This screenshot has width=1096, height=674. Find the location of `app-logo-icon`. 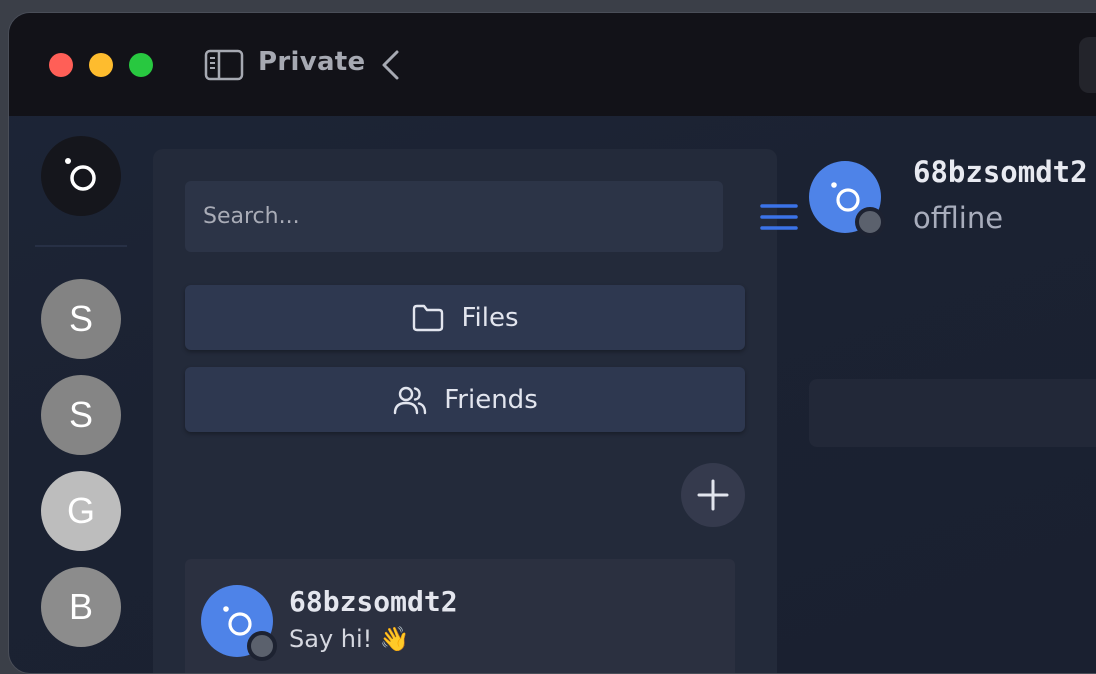

app-logo-icon is located at coordinates (81, 176).